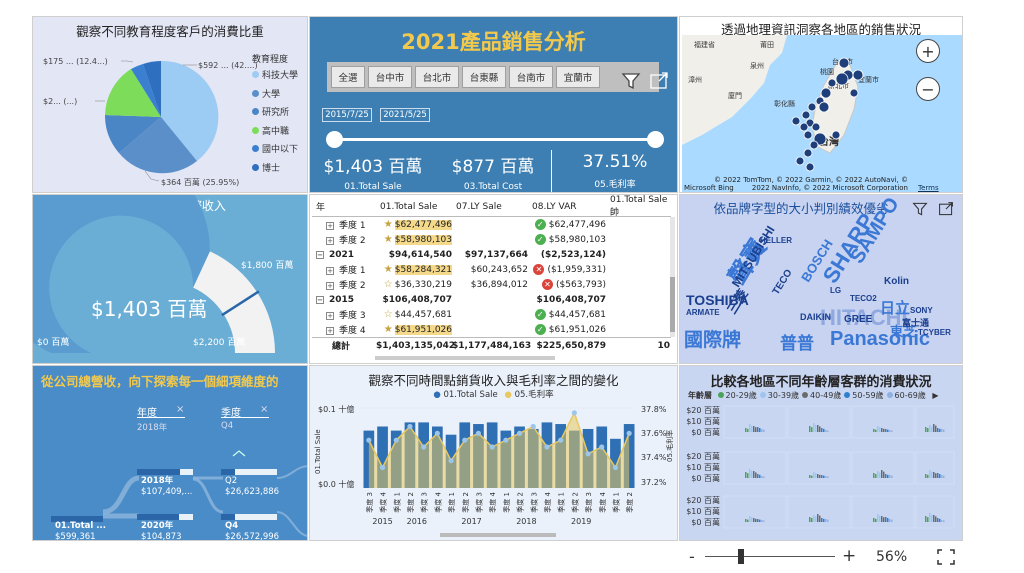 Image resolution: width=1024 pixels, height=573 pixels. What do you see at coordinates (896, 282) in the screenshot?
I see `cloud-word: Kolin` at bounding box center [896, 282].